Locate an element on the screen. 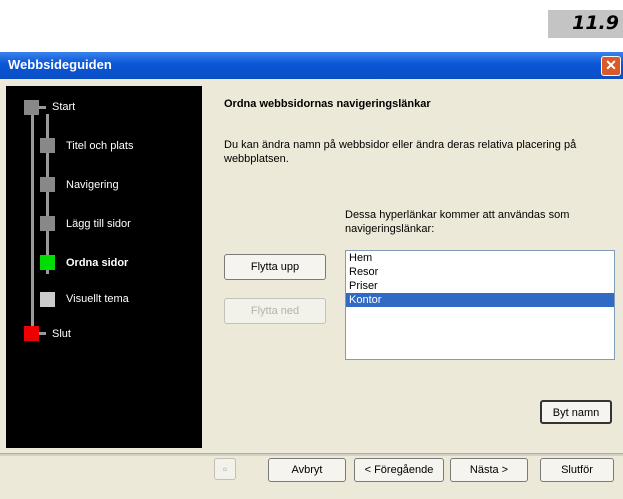  step-label-start: Start is located at coordinates (64, 107).